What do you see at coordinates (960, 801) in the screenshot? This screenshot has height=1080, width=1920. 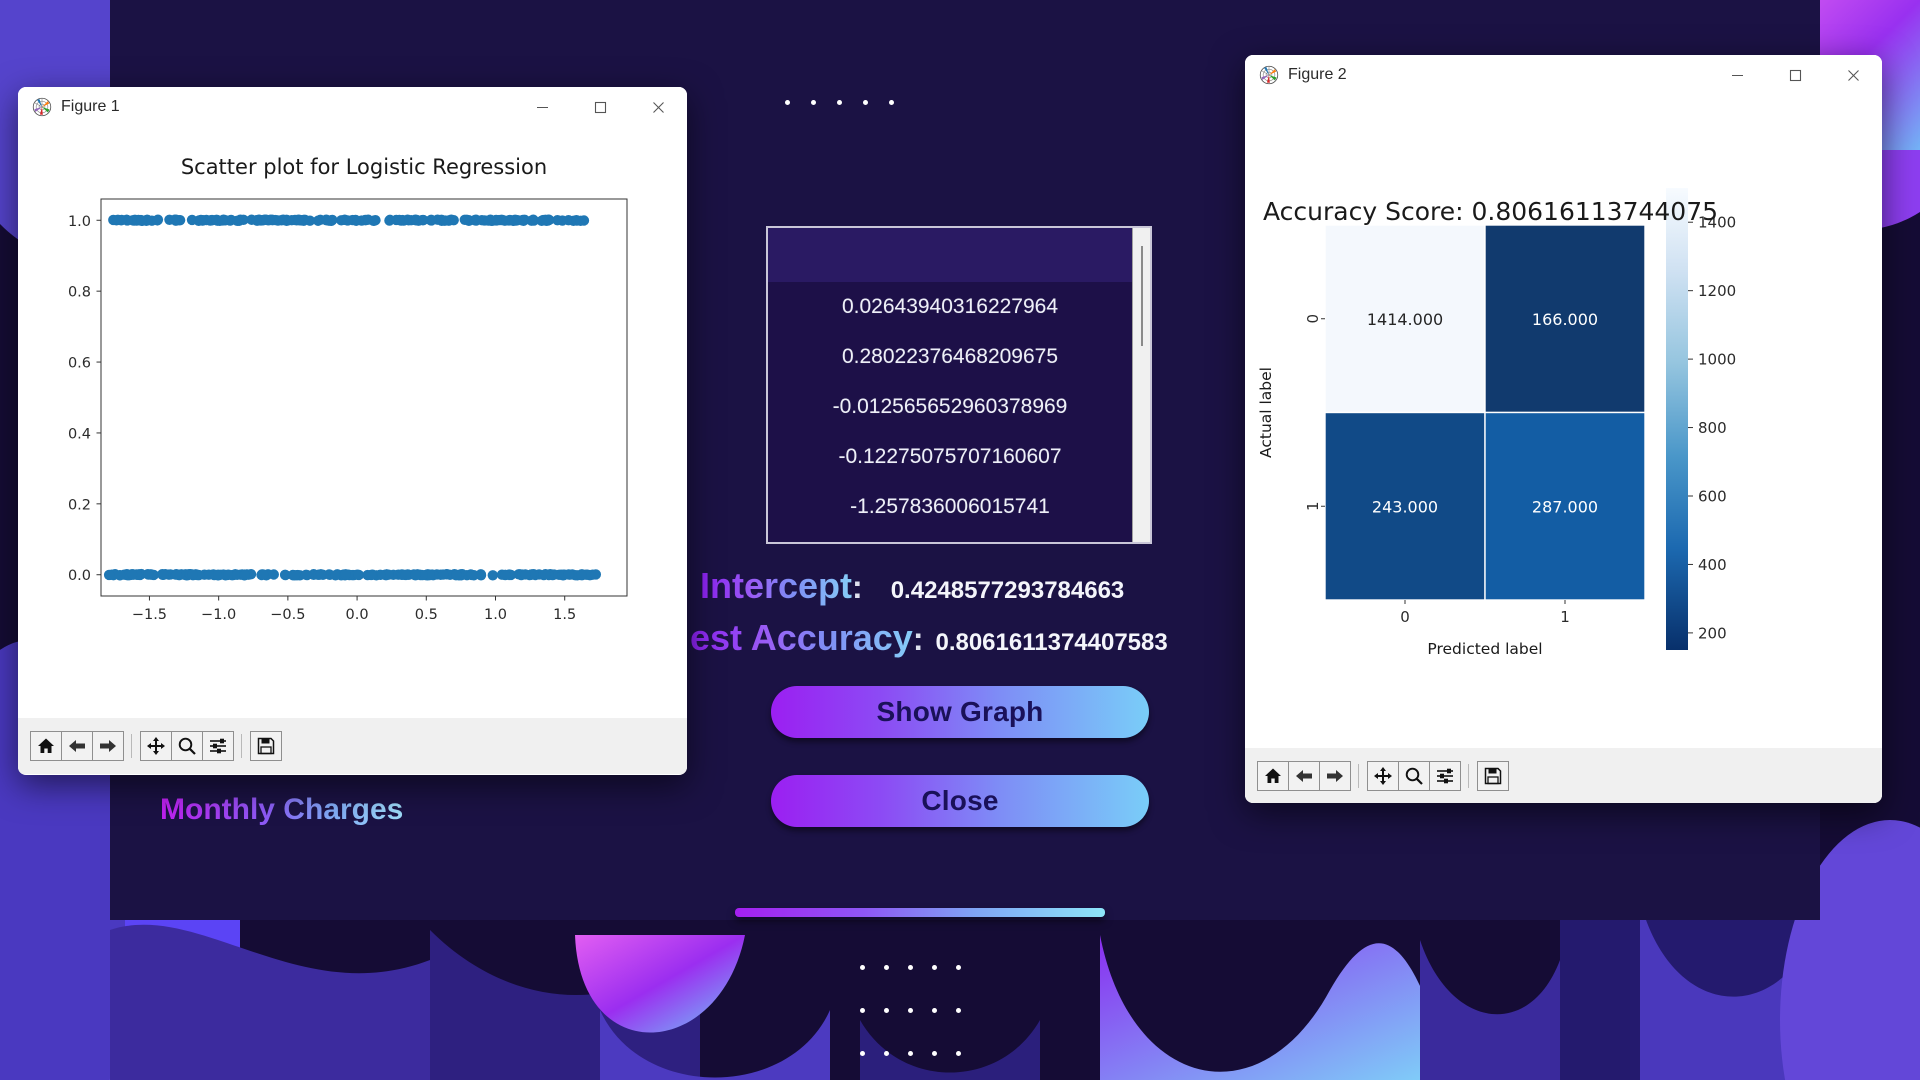 I see `close-button: Close` at bounding box center [960, 801].